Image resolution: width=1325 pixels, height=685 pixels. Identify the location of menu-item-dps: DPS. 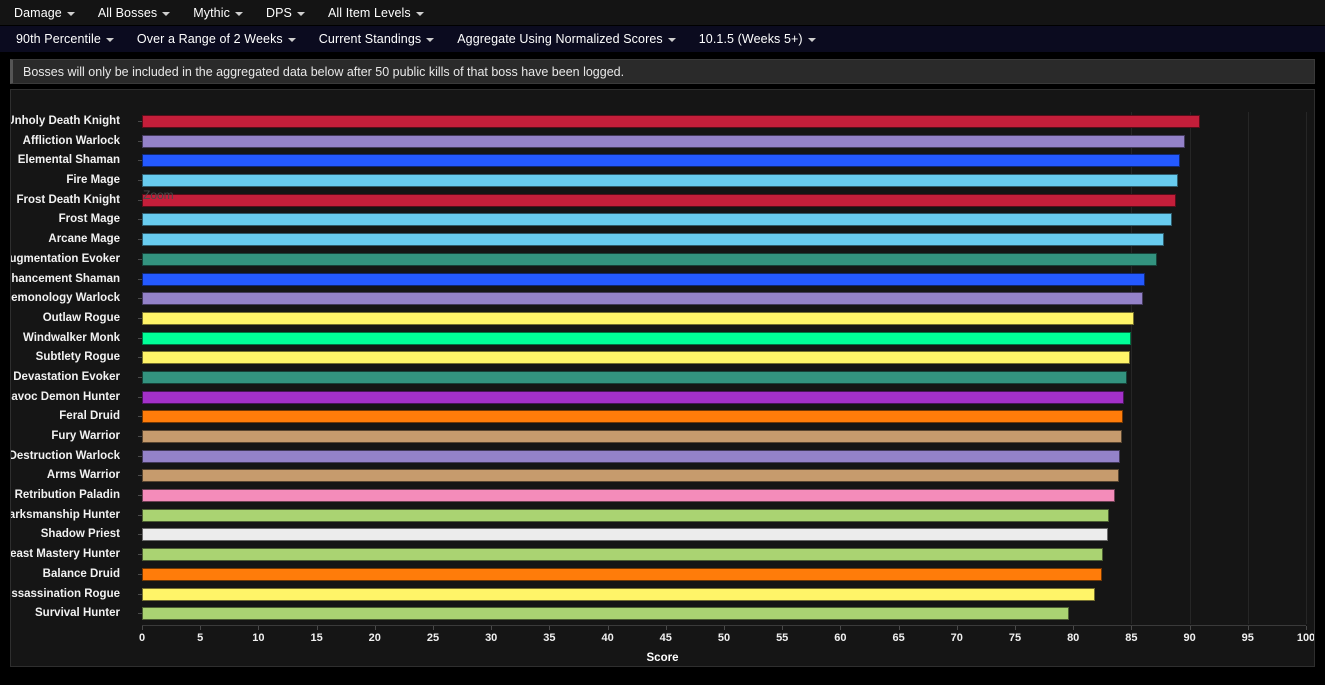
(289, 13).